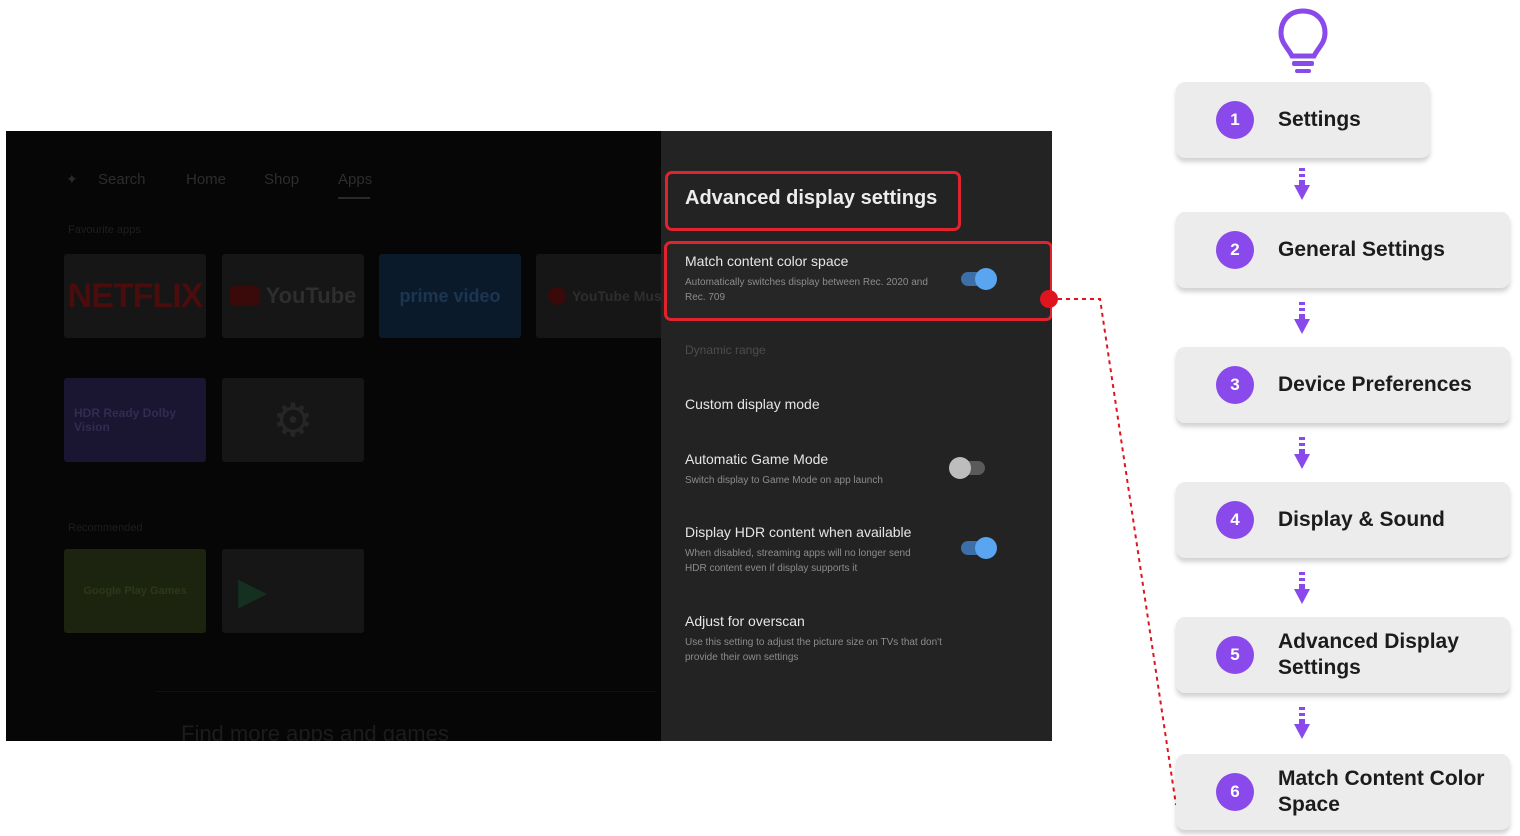  What do you see at coordinates (1235, 520) in the screenshot?
I see `step-number: 4` at bounding box center [1235, 520].